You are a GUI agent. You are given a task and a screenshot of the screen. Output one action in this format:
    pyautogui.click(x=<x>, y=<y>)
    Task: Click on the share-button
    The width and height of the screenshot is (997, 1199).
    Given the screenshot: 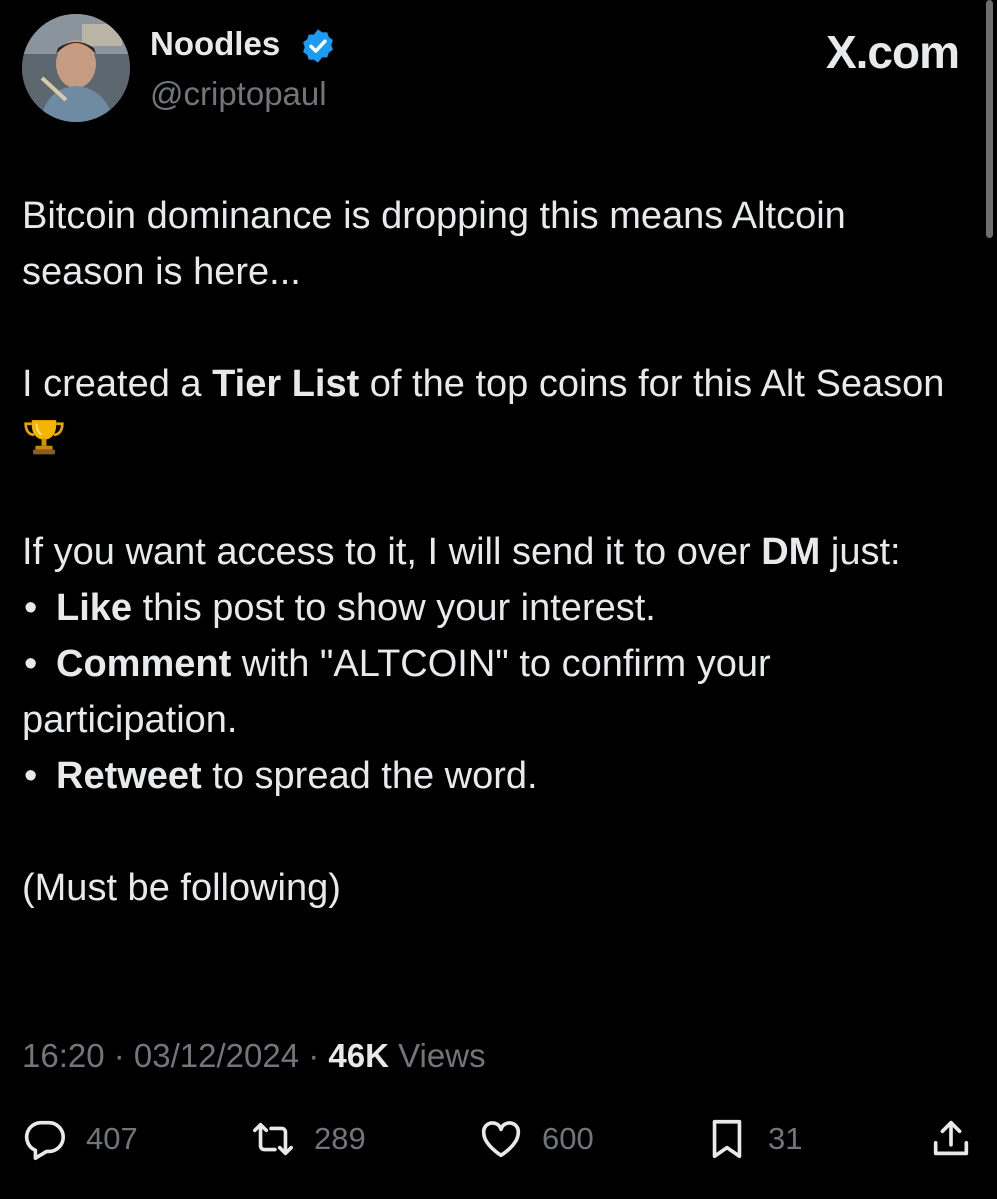 What is the action you would take?
    pyautogui.click(x=960, y=1139)
    